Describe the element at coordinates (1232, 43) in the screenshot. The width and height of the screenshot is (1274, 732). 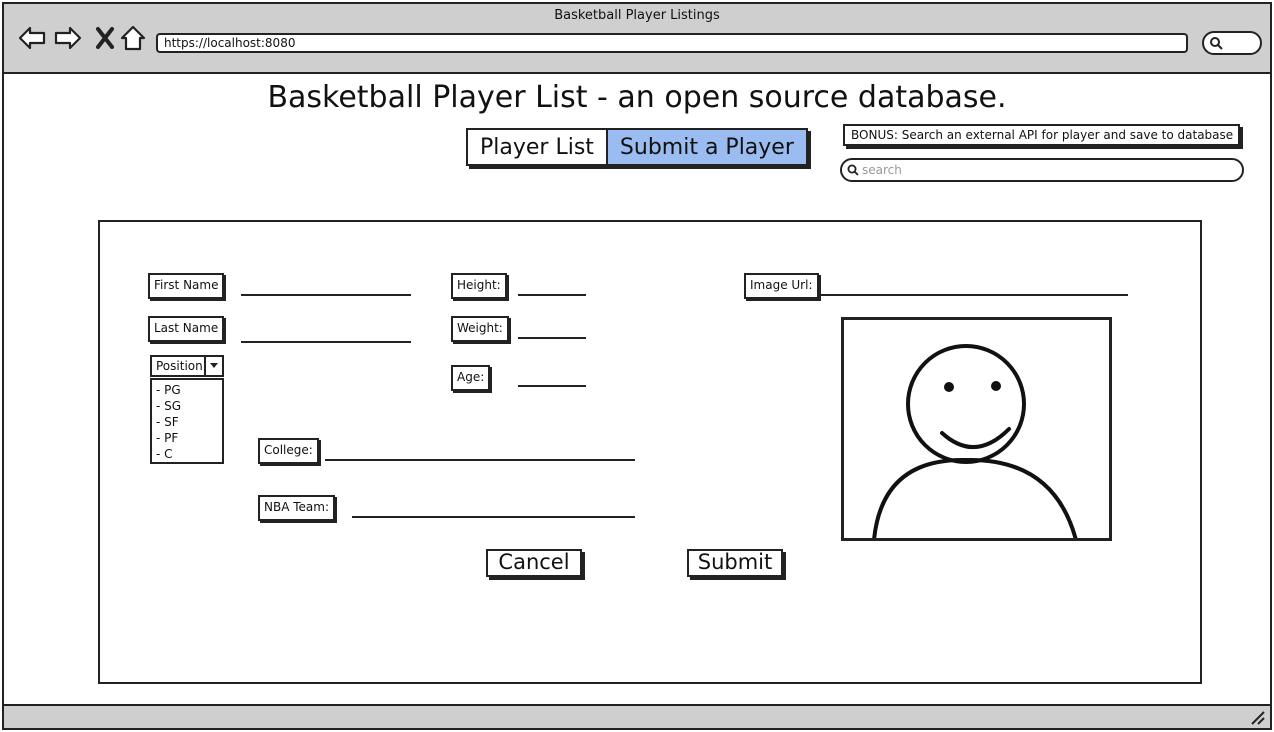
I see `browser-search` at that location.